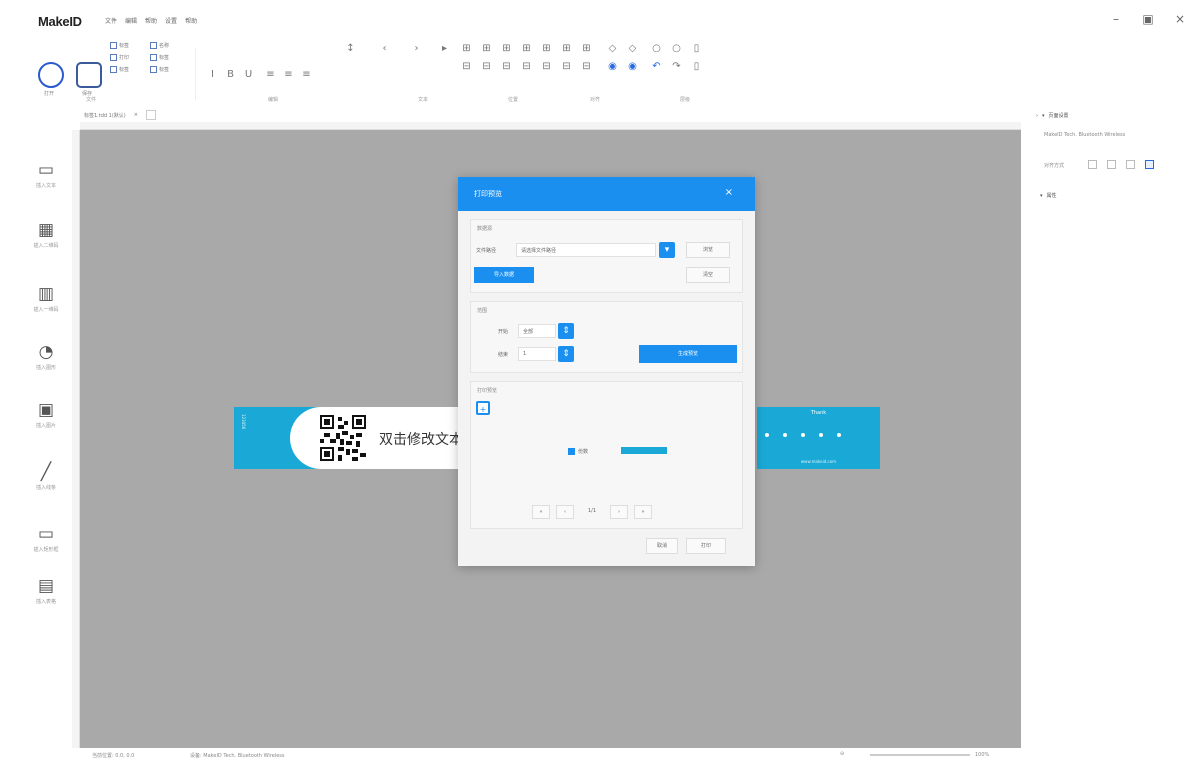  I want to click on dialog-close-icon: ×, so click(729, 192).